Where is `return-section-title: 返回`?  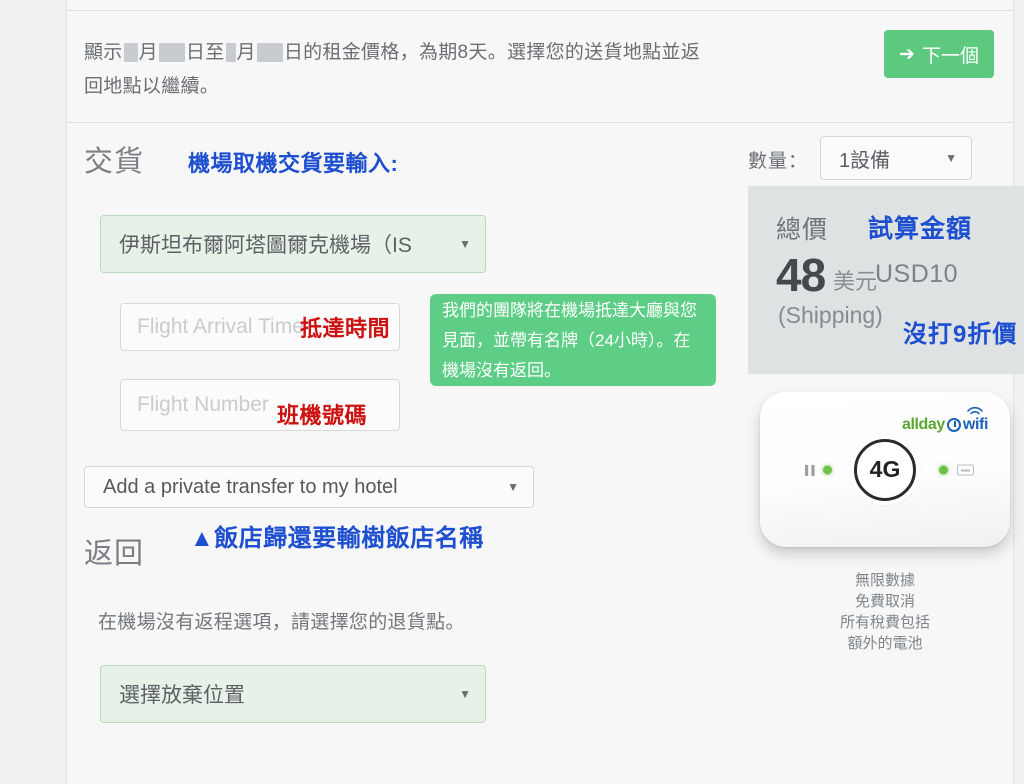 return-section-title: 返回 is located at coordinates (114, 554).